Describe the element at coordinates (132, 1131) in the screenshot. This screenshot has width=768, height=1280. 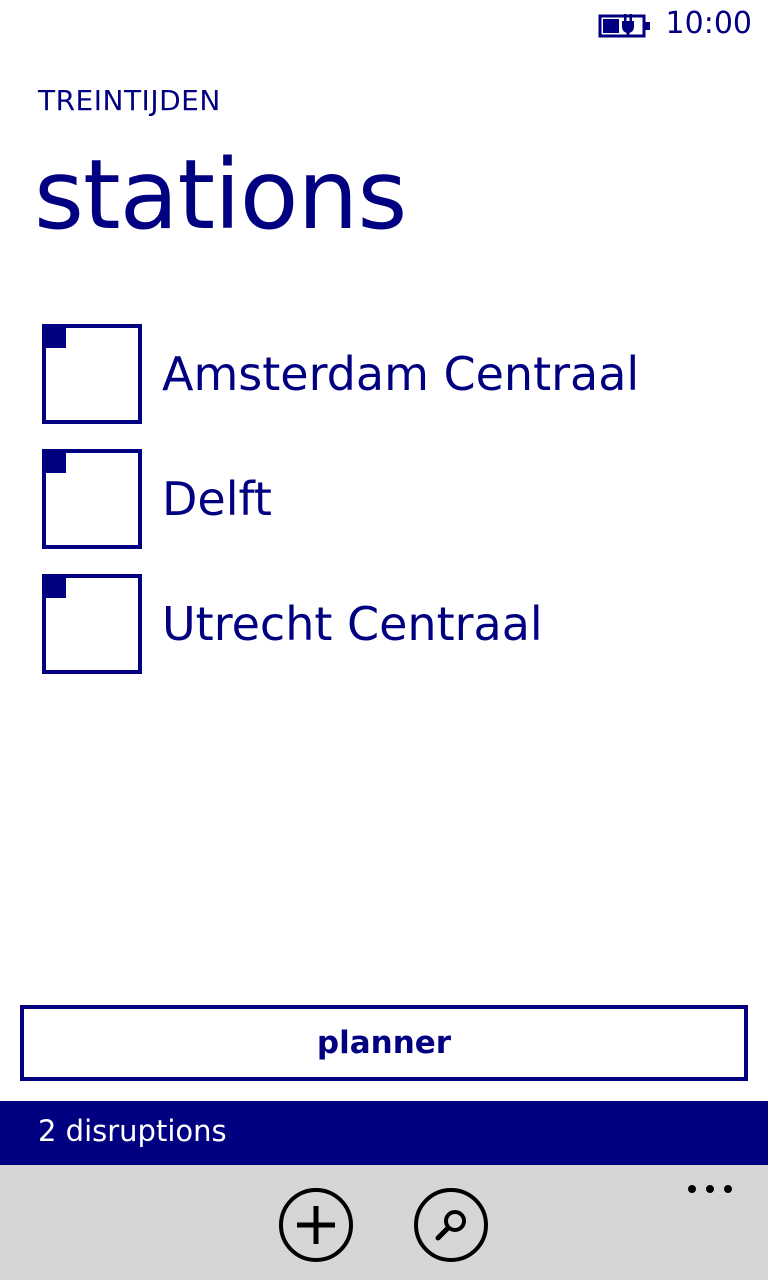
I see `disruptions-text: 2 disruptions` at that location.